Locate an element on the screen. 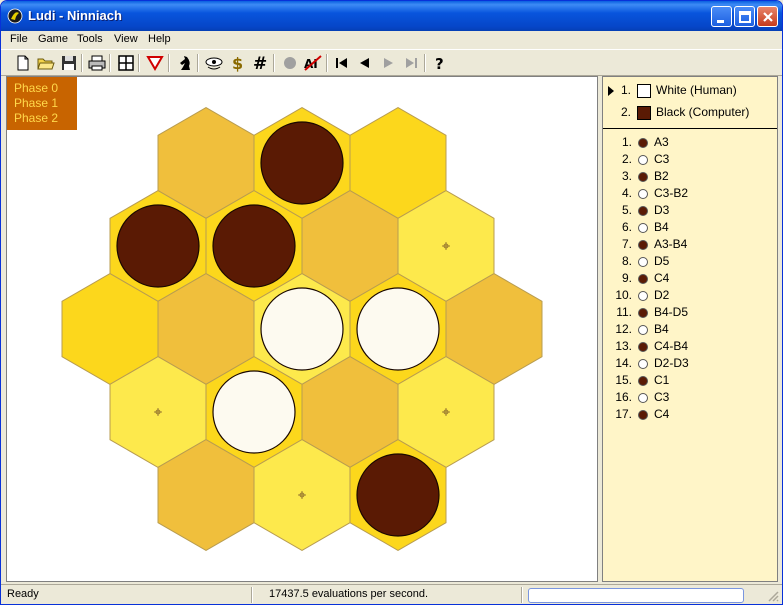  player-number: 2. is located at coordinates (626, 112).